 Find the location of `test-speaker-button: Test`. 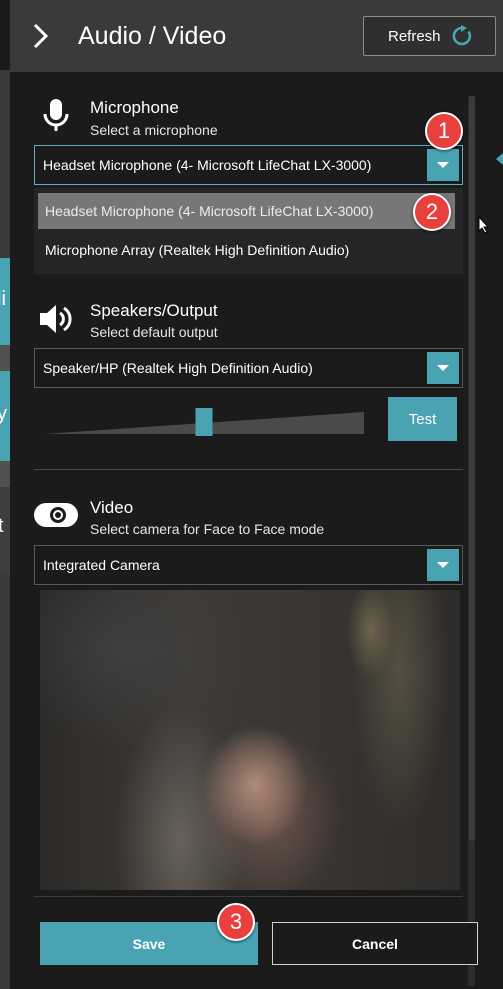

test-speaker-button: Test is located at coordinates (422, 419).